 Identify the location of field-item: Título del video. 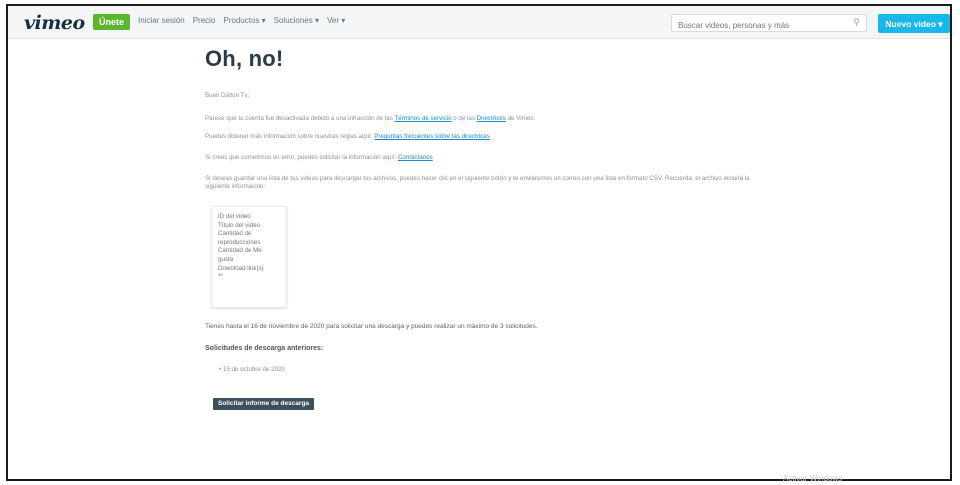
(239, 225).